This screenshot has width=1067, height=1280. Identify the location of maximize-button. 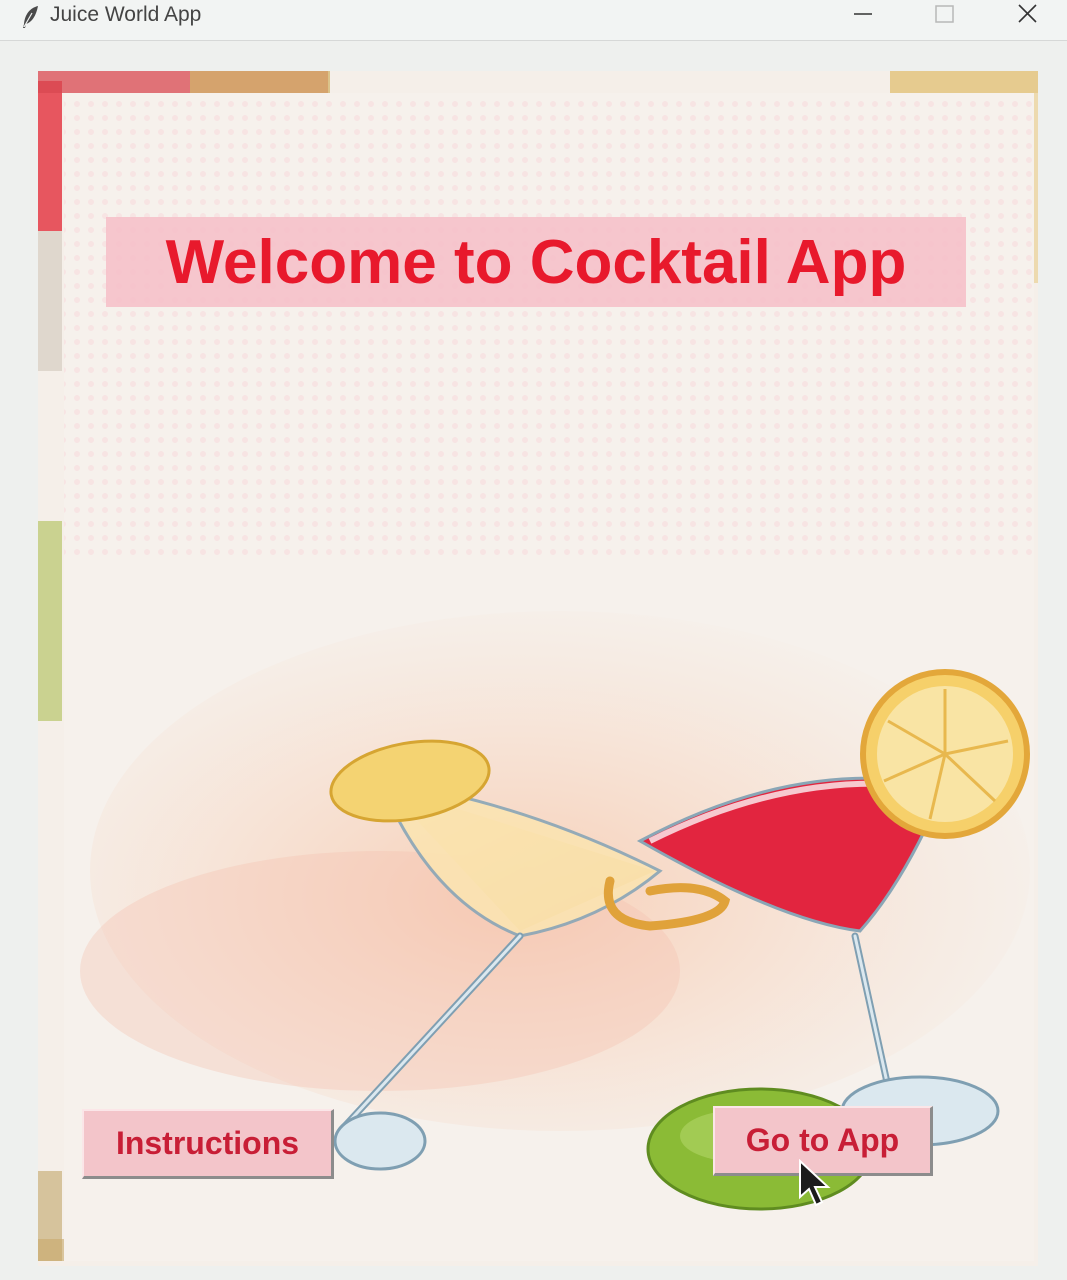
(945, 17).